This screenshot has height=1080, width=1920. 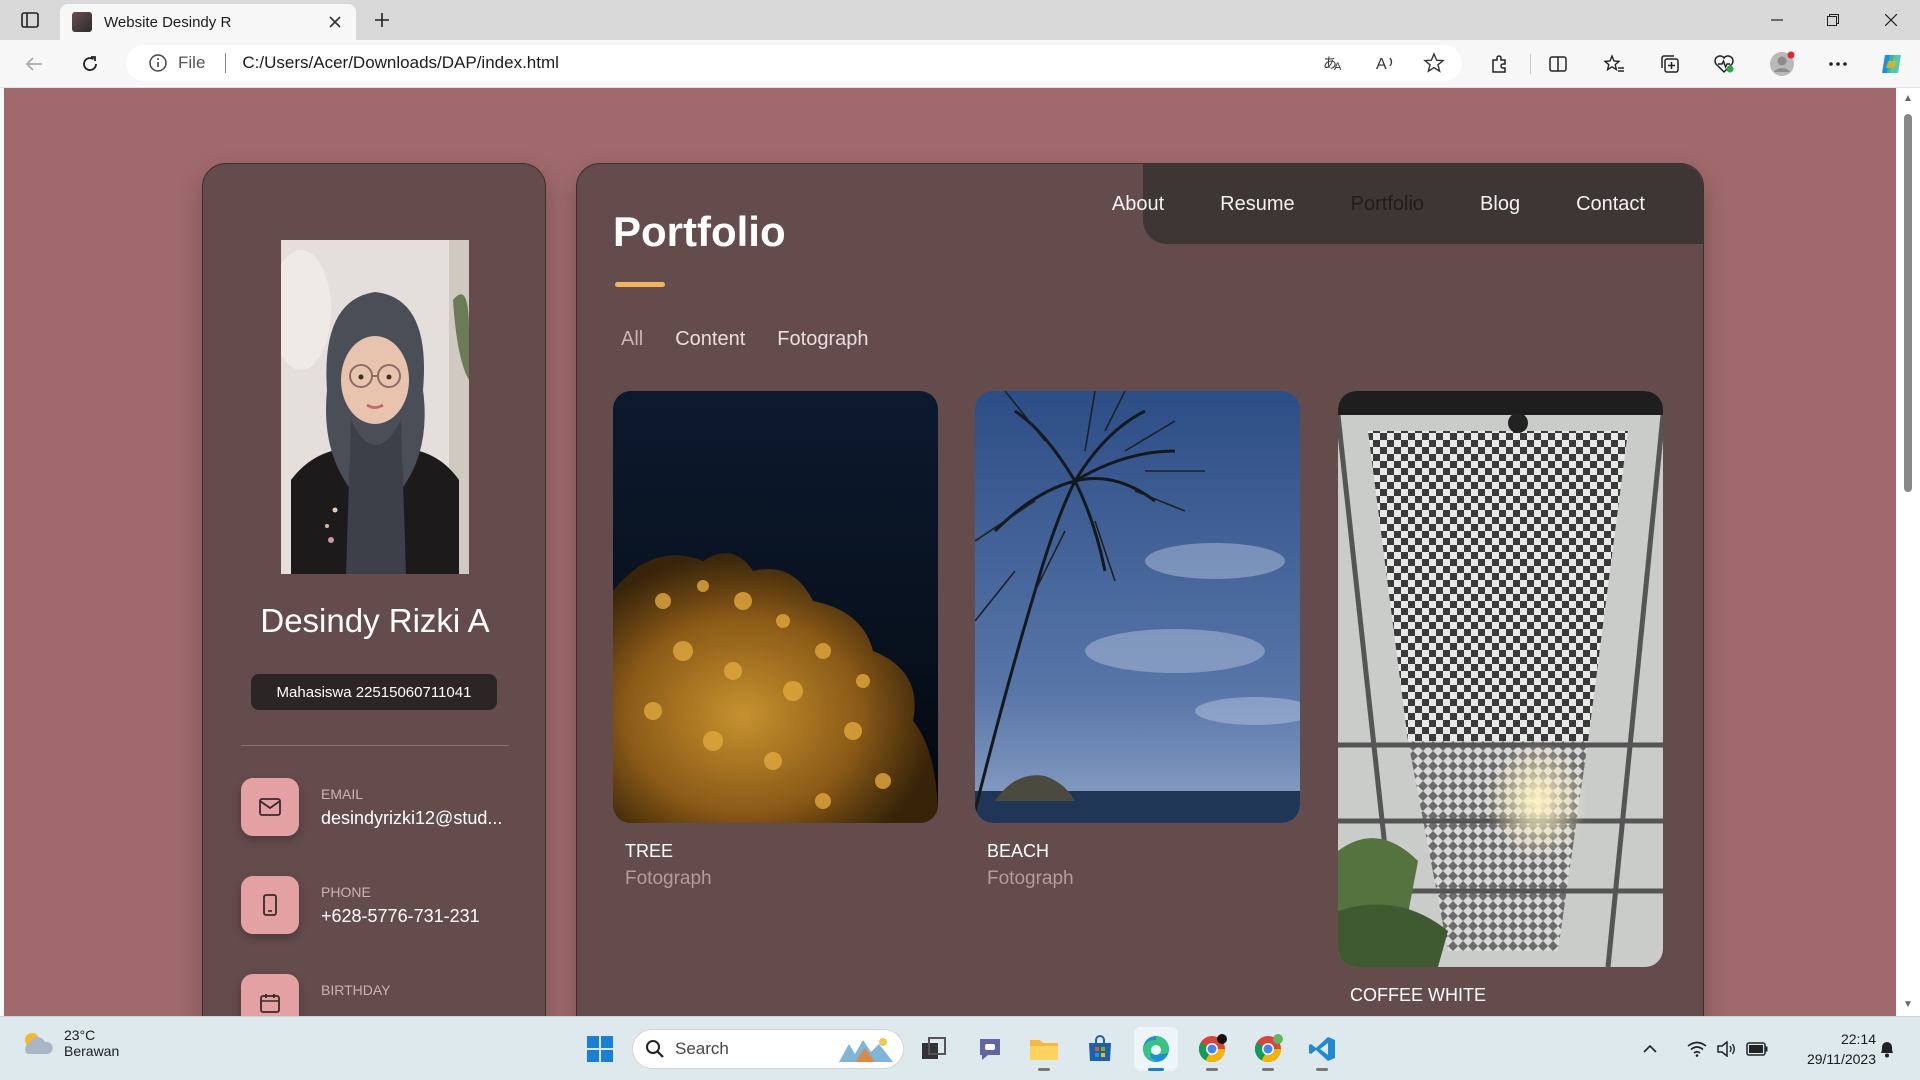 I want to click on portfolio-item-coffee-white: COFFEE WHITE, so click(x=1500, y=701).